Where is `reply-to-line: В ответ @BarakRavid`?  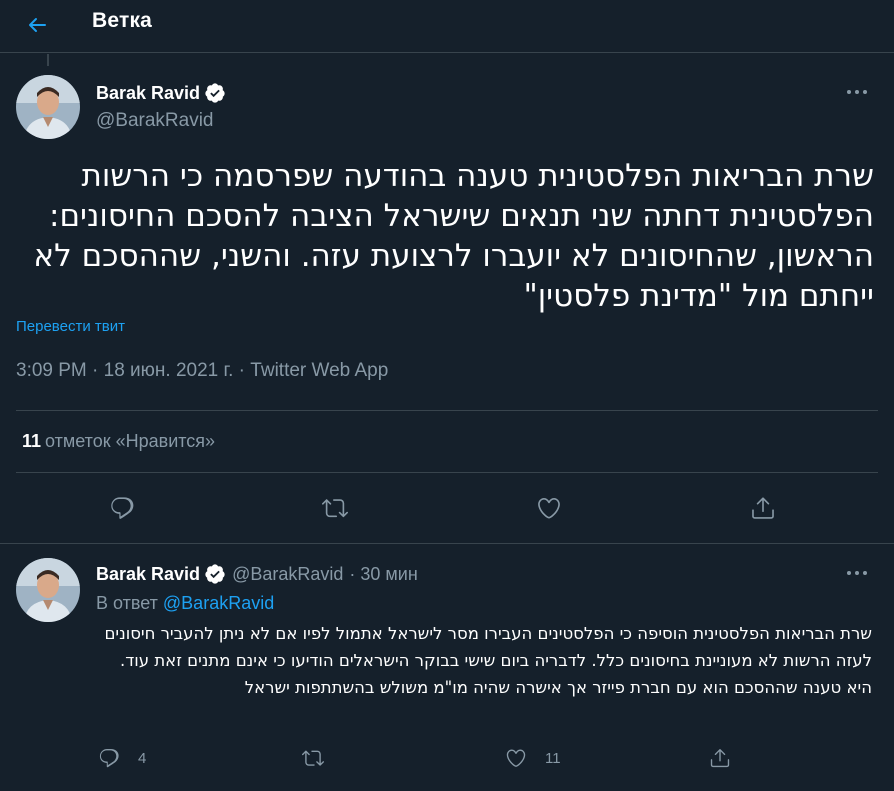 reply-to-line: В ответ @BarakRavid is located at coordinates (185, 603).